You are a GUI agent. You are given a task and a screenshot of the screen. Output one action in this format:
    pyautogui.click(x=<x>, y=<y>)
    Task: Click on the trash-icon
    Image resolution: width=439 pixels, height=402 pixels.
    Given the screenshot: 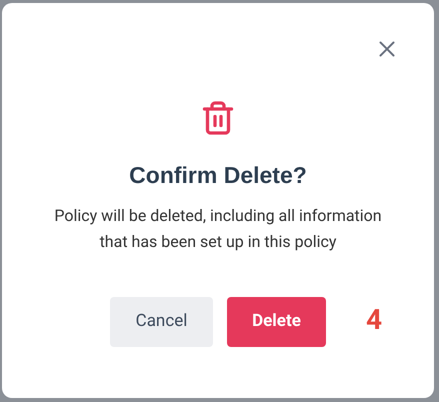 What is the action you would take?
    pyautogui.click(x=218, y=118)
    